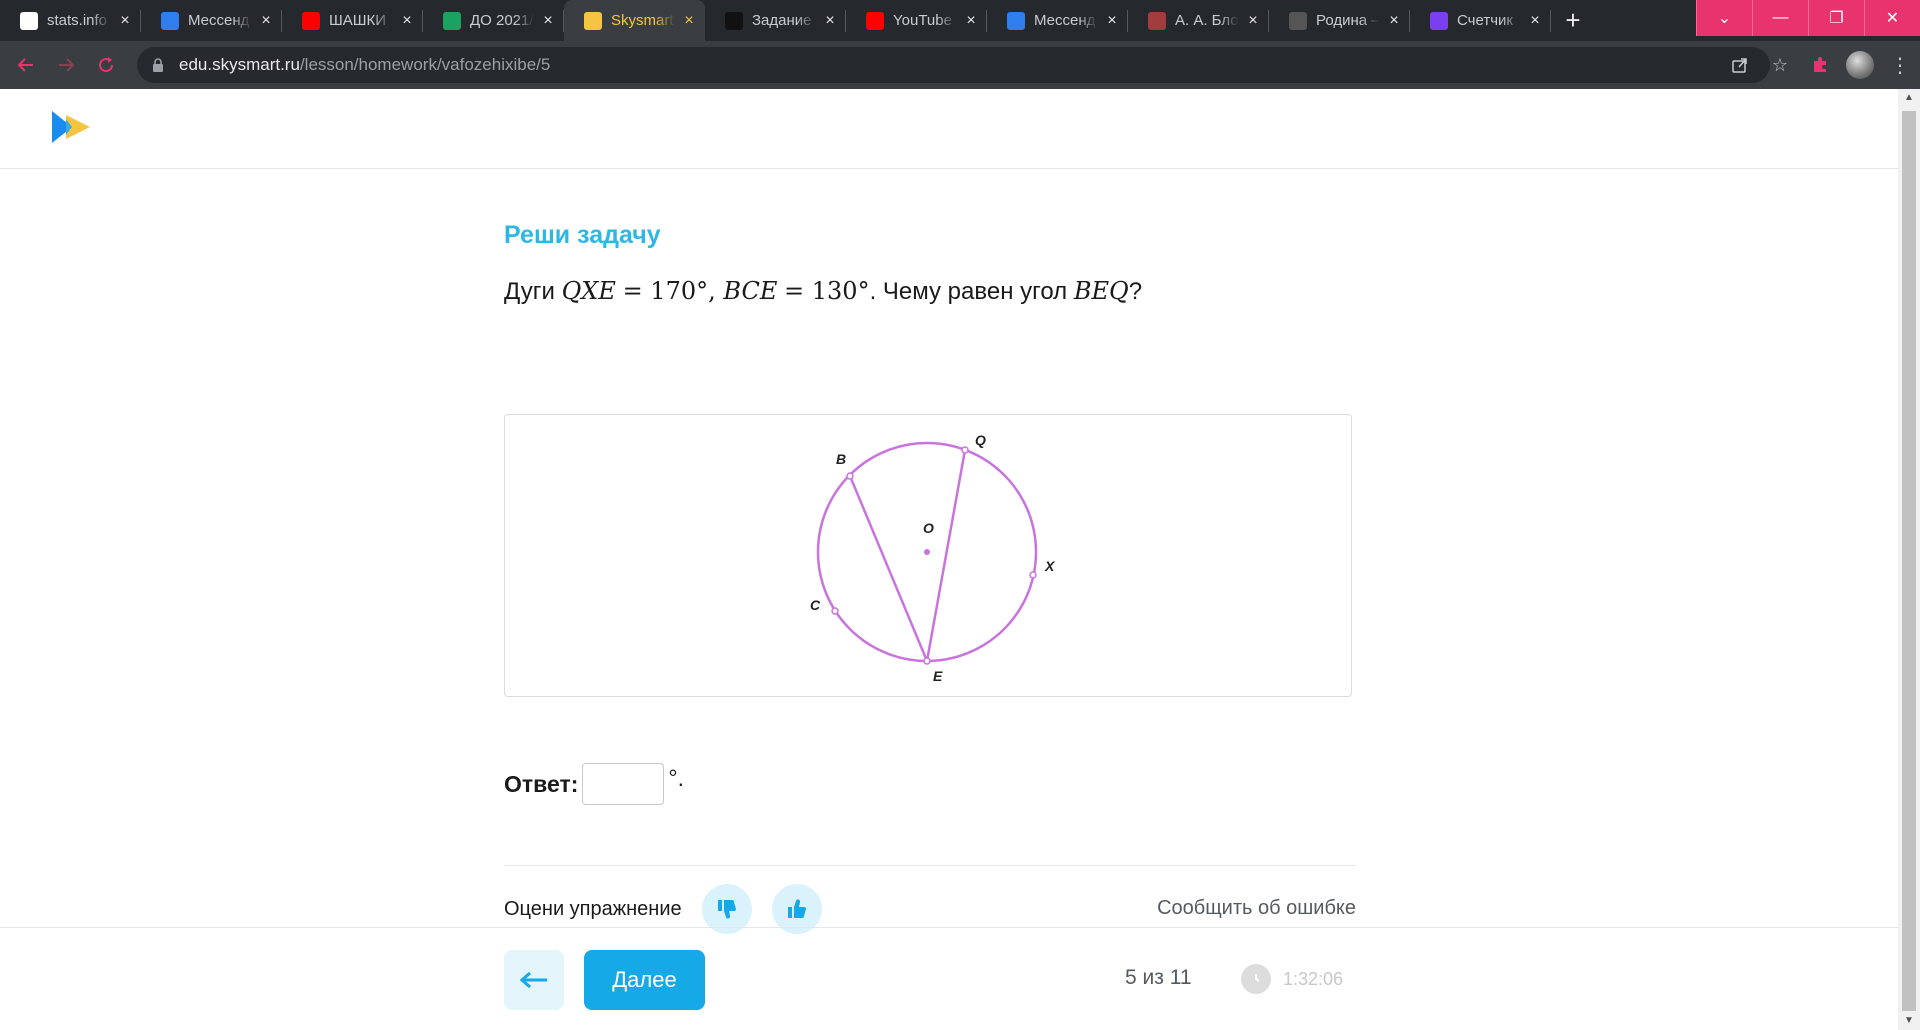  I want to click on tab-search-icon: ⌄, so click(1724, 18).